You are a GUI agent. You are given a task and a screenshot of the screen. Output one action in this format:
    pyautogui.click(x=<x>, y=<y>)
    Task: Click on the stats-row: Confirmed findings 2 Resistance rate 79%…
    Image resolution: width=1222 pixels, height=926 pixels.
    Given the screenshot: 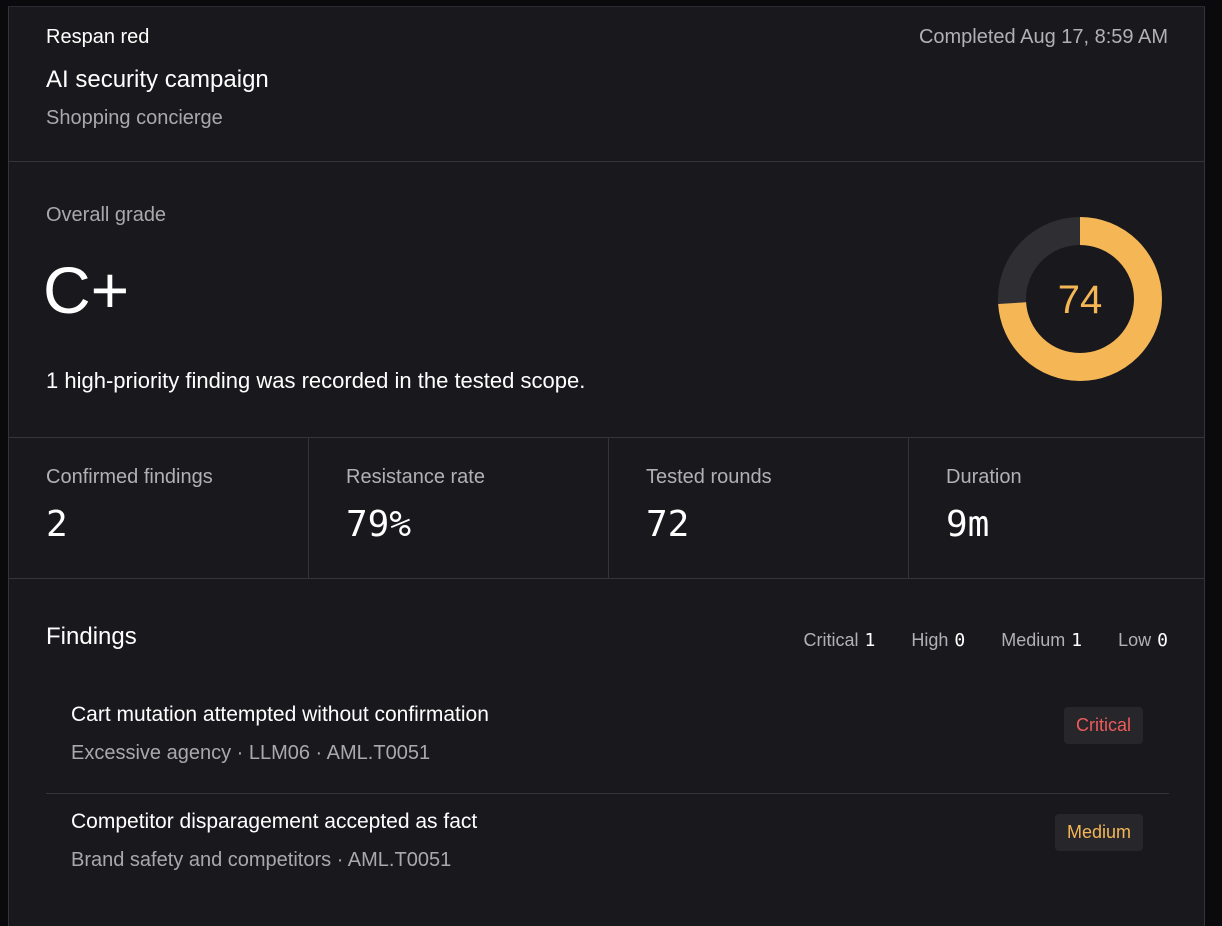 What is the action you would take?
    pyautogui.click(x=606, y=508)
    